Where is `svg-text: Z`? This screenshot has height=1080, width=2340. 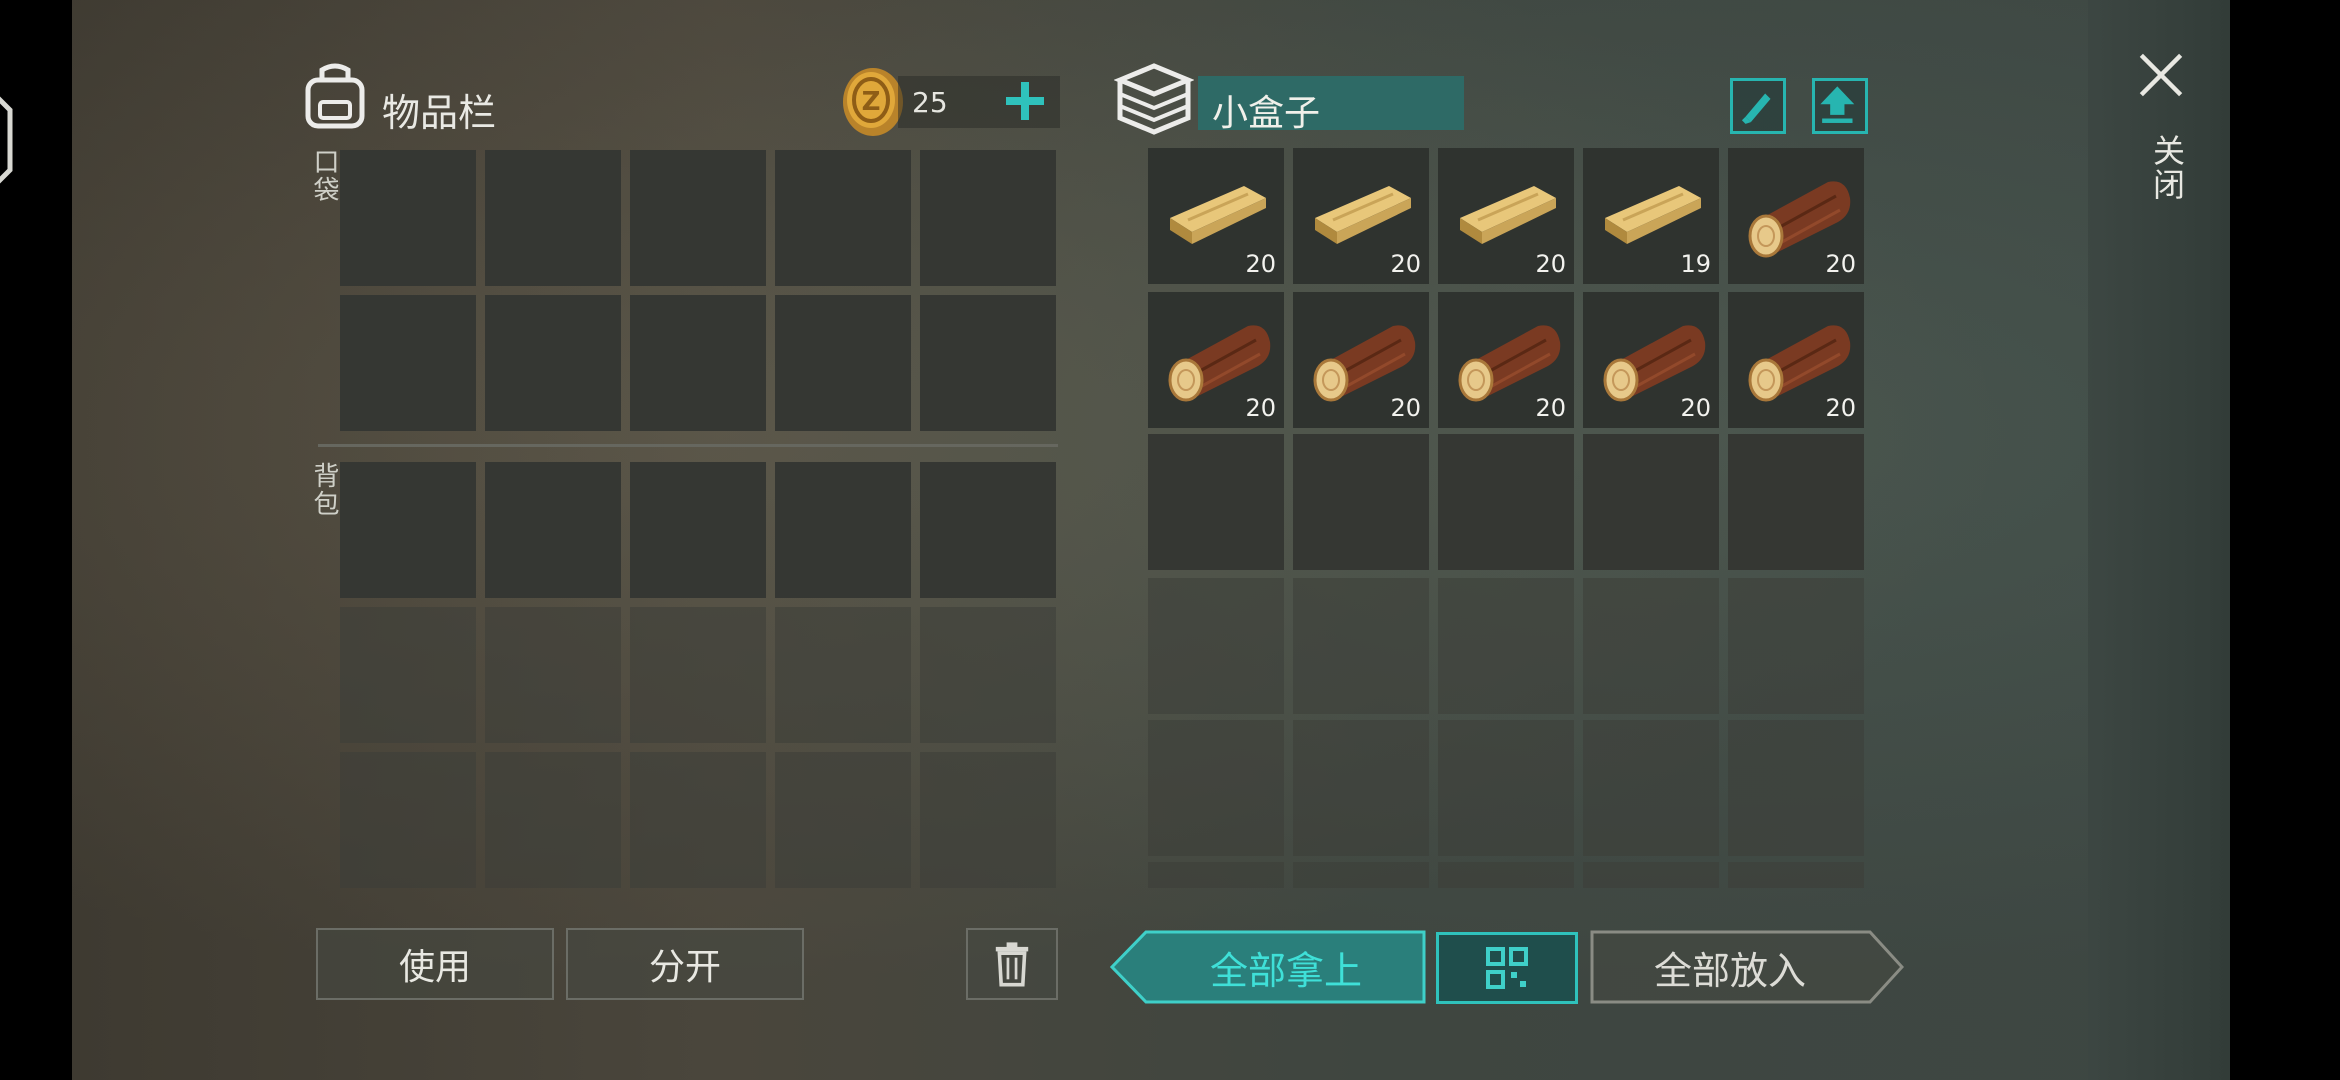
svg-text: Z is located at coordinates (871, 102).